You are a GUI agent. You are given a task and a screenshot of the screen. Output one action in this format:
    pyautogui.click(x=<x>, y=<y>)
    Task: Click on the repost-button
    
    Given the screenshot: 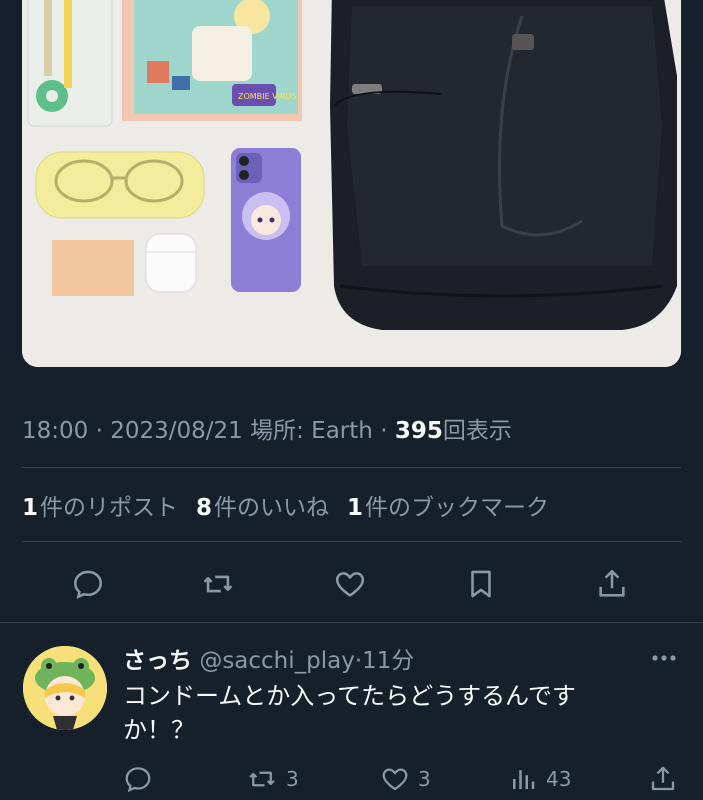 What is the action you would take?
    pyautogui.click(x=218, y=584)
    